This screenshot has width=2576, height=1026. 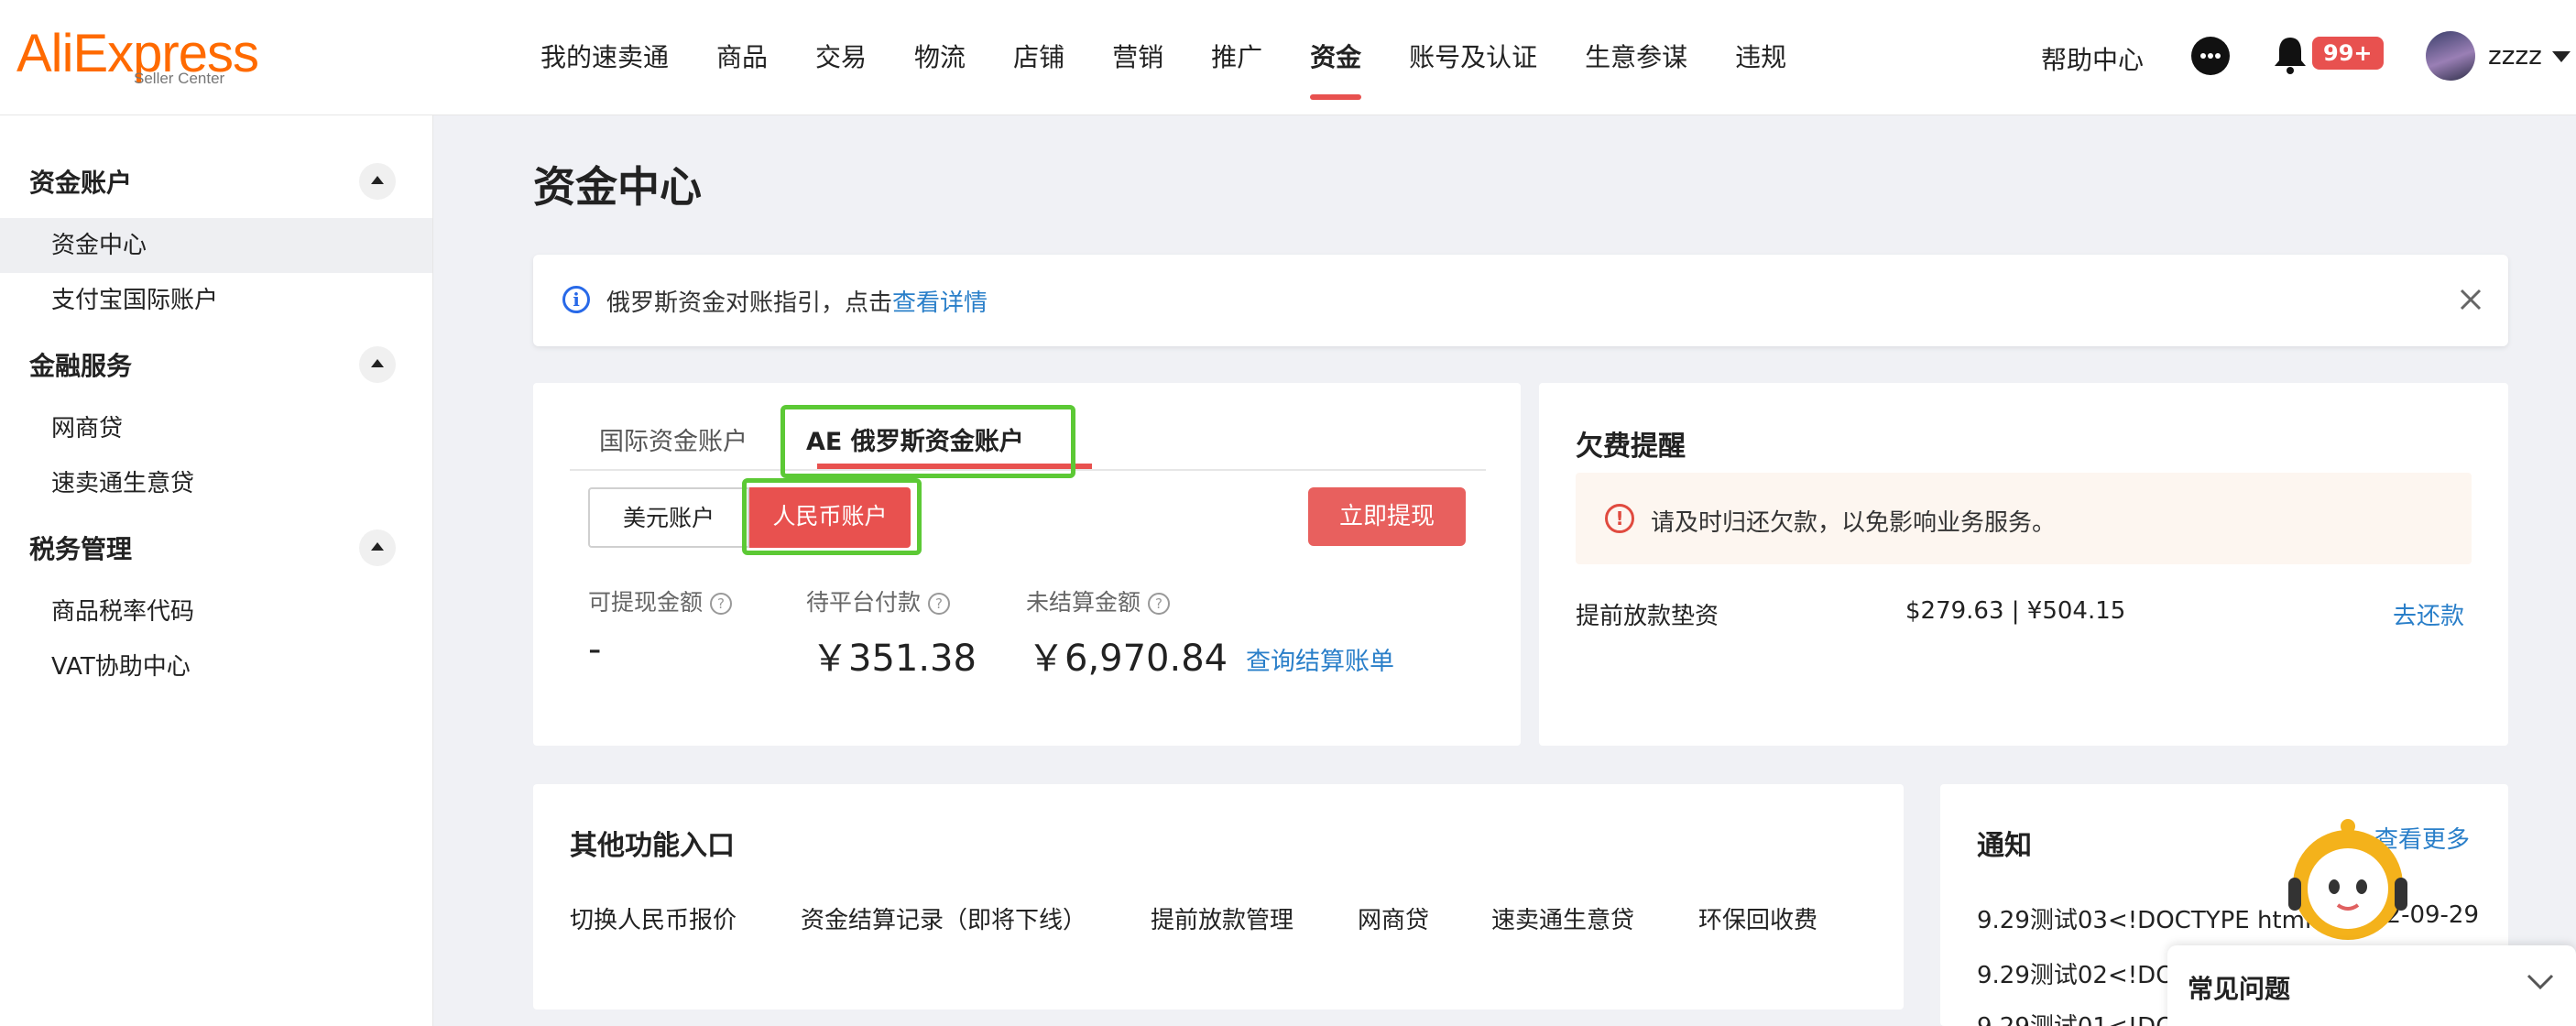 What do you see at coordinates (1138, 57) in the screenshot?
I see `nav-marketing: 营销` at bounding box center [1138, 57].